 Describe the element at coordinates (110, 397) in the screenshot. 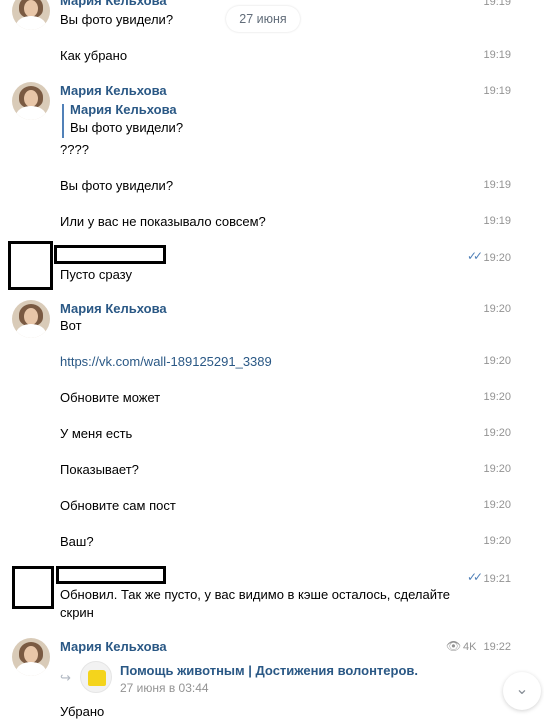

I see `message-text: Обновите может` at that location.